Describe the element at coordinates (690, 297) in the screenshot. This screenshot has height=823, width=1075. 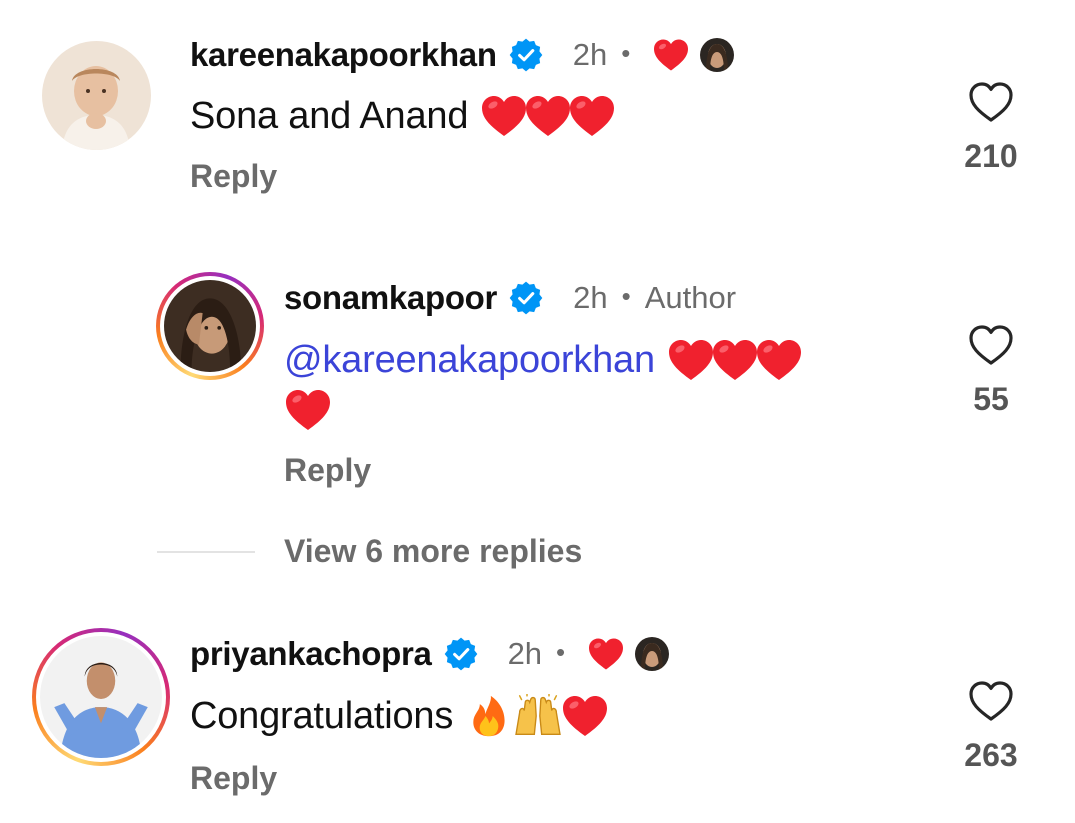
I see `author-label: Author` at that location.